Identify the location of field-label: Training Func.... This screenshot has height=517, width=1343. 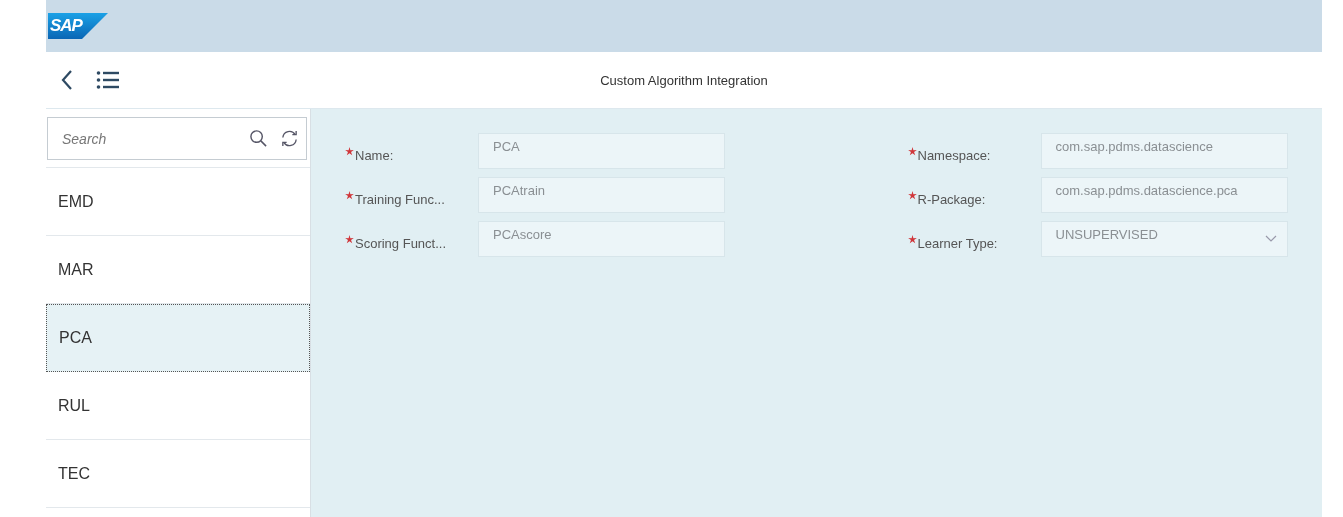
(400, 199).